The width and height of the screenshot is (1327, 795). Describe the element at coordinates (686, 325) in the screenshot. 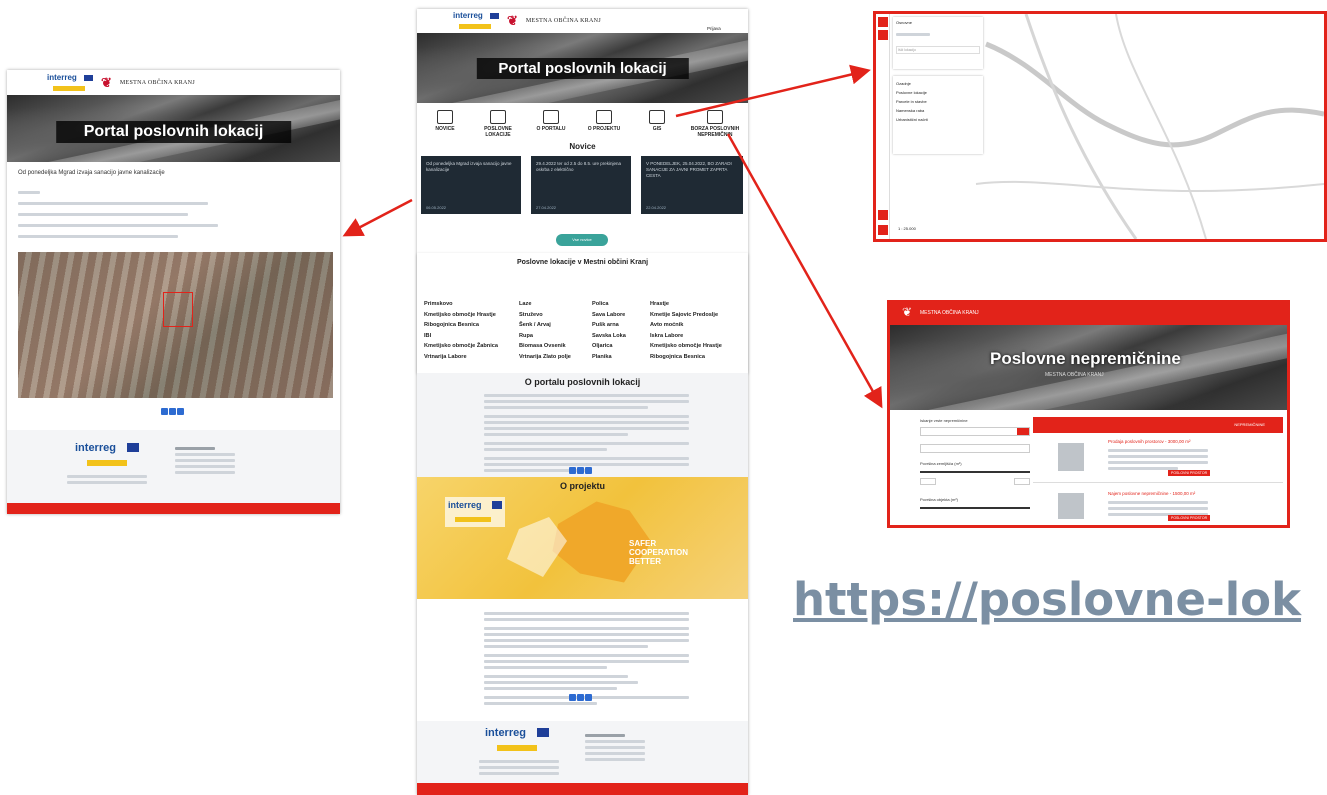

I see `location-link: Avto moćnik` at that location.